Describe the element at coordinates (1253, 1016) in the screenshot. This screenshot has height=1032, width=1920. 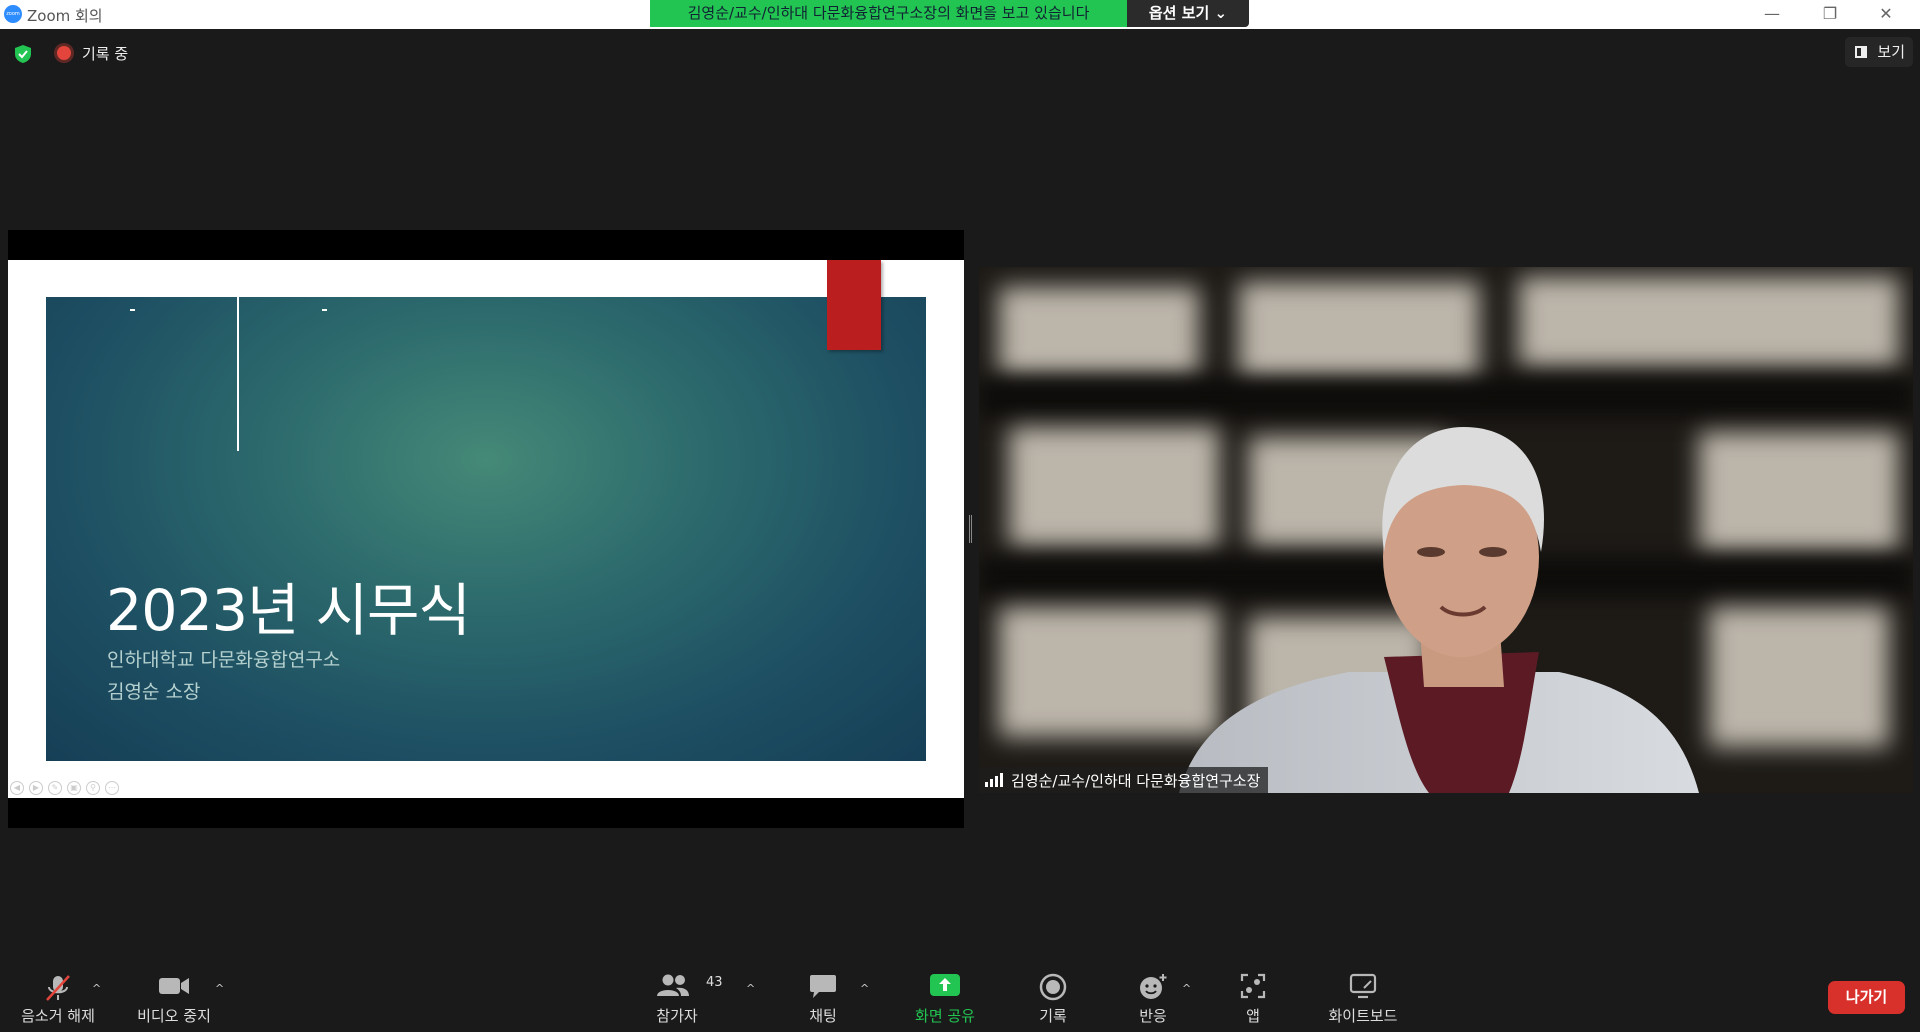
I see `apps-label: 앱` at that location.